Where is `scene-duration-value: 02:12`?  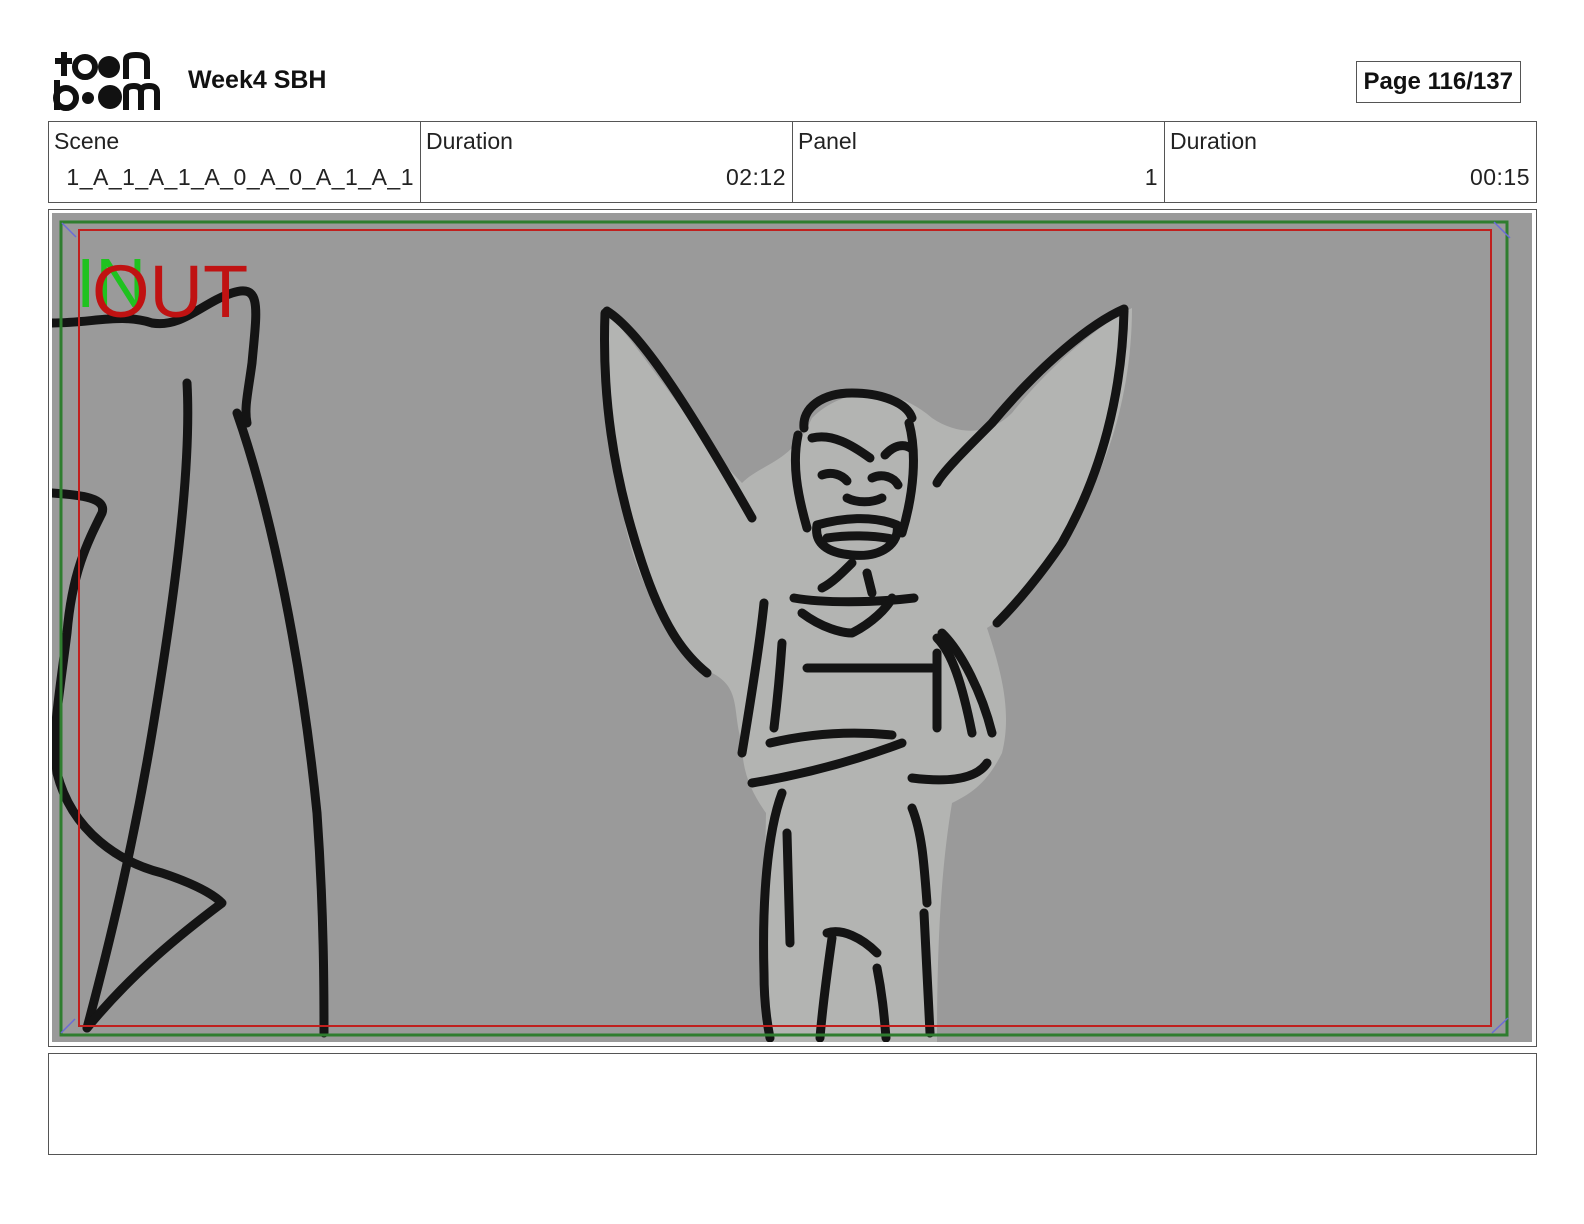
scene-duration-value: 02:12 is located at coordinates (755, 177).